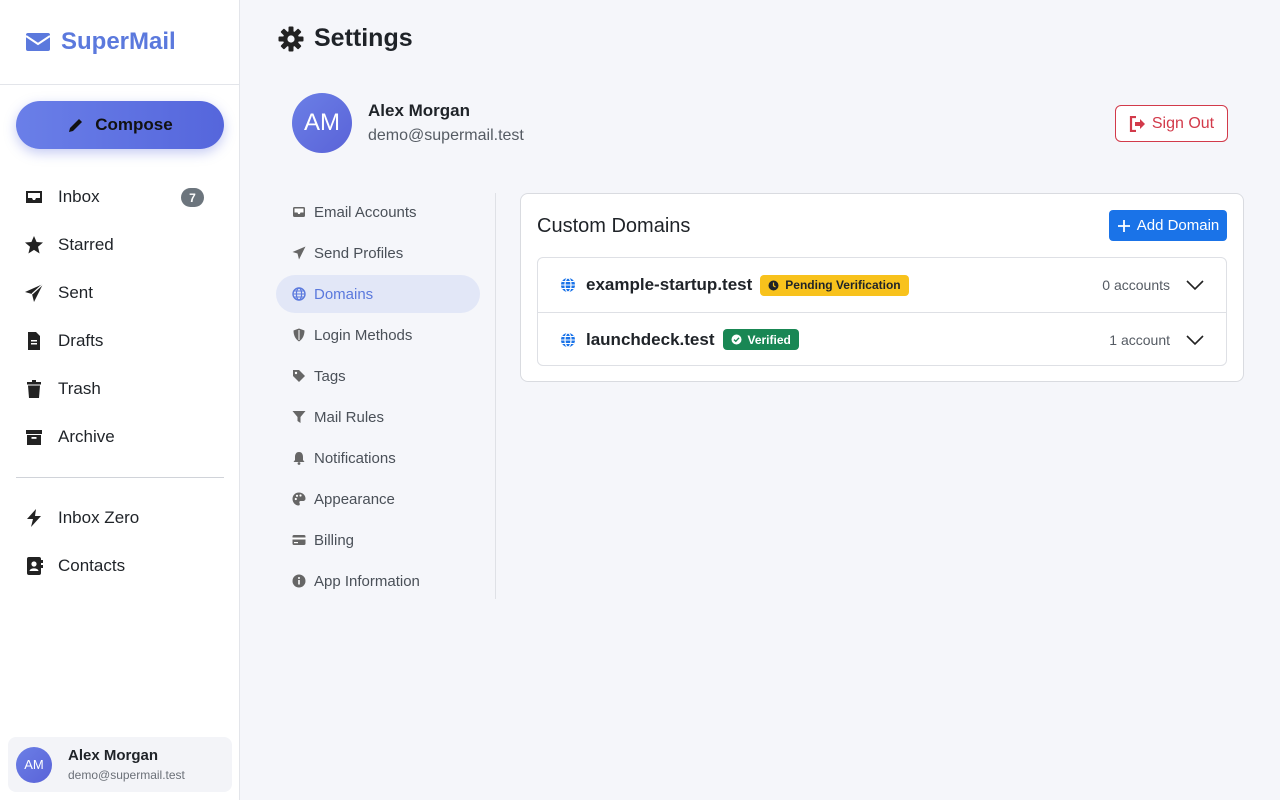  I want to click on sign-out-button: Sign Out, so click(1171, 123).